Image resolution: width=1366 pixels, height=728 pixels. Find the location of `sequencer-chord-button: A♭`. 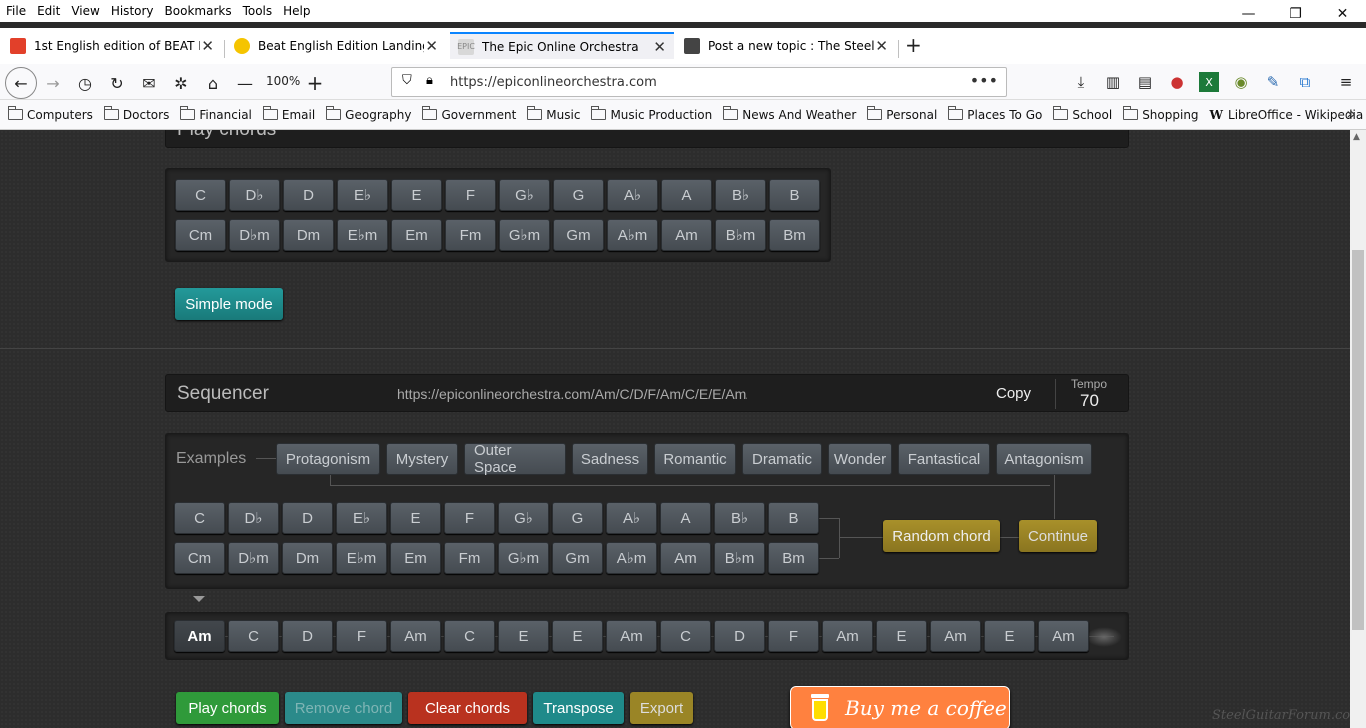

sequencer-chord-button: A♭ is located at coordinates (631, 518).